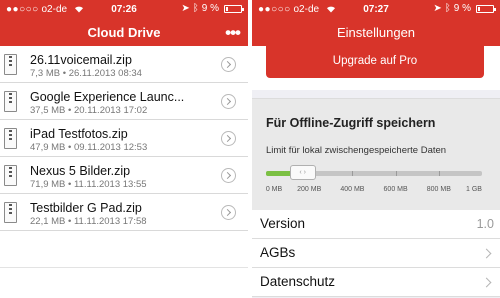  What do you see at coordinates (298, 281) in the screenshot?
I see `row-label: Datenschutz` at bounding box center [298, 281].